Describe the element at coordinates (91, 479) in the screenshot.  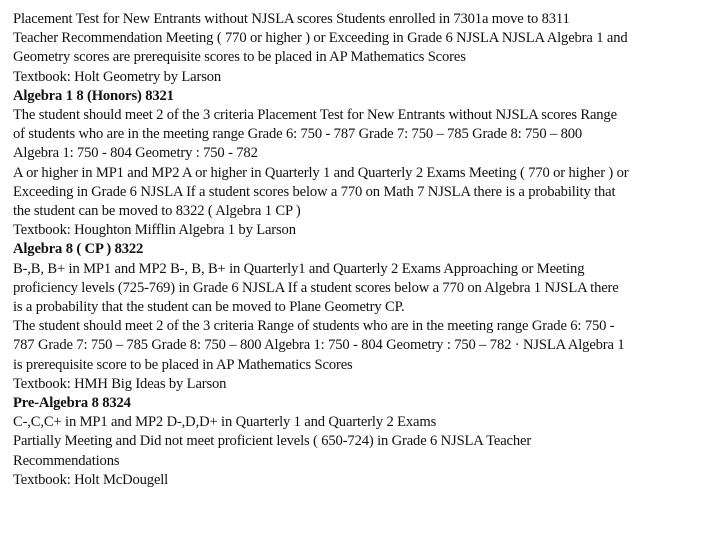
I see `textbook-line: Textbook: Holt McDougell` at that location.